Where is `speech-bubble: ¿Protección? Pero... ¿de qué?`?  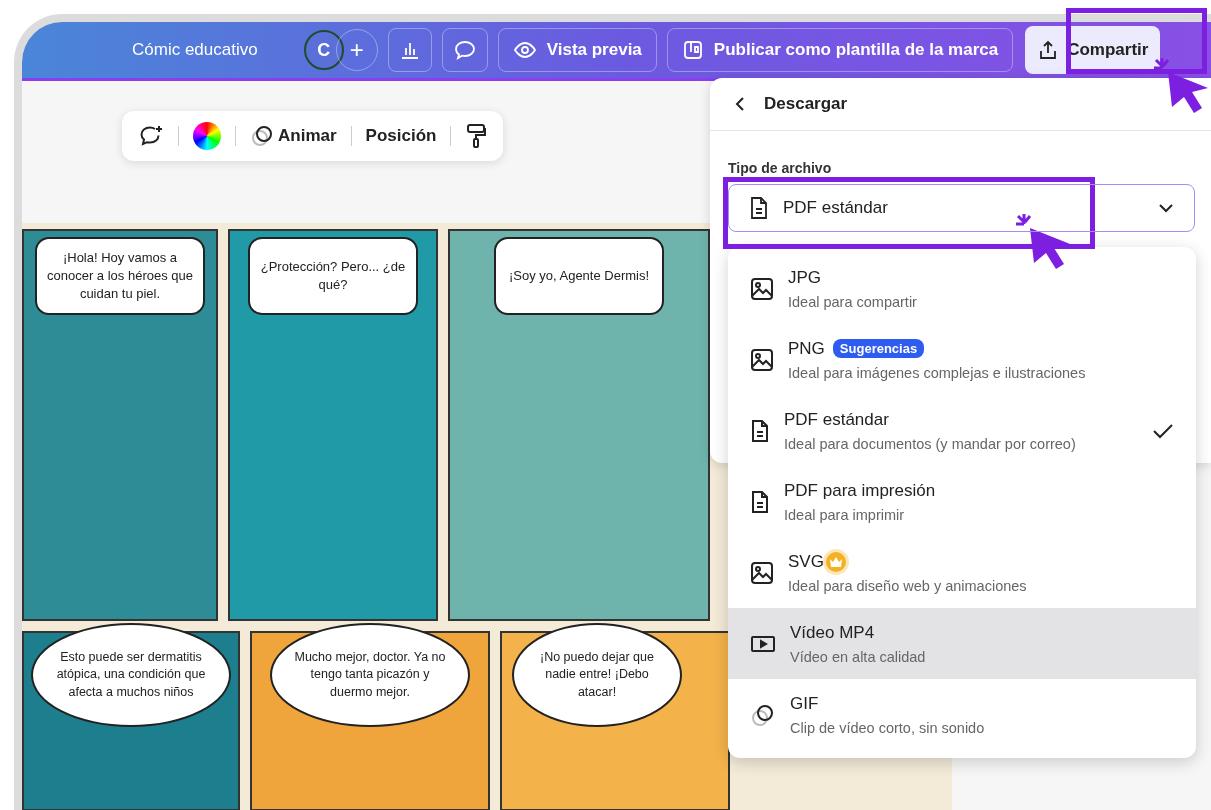
speech-bubble: ¿Protección? Pero... ¿de qué? is located at coordinates (333, 276).